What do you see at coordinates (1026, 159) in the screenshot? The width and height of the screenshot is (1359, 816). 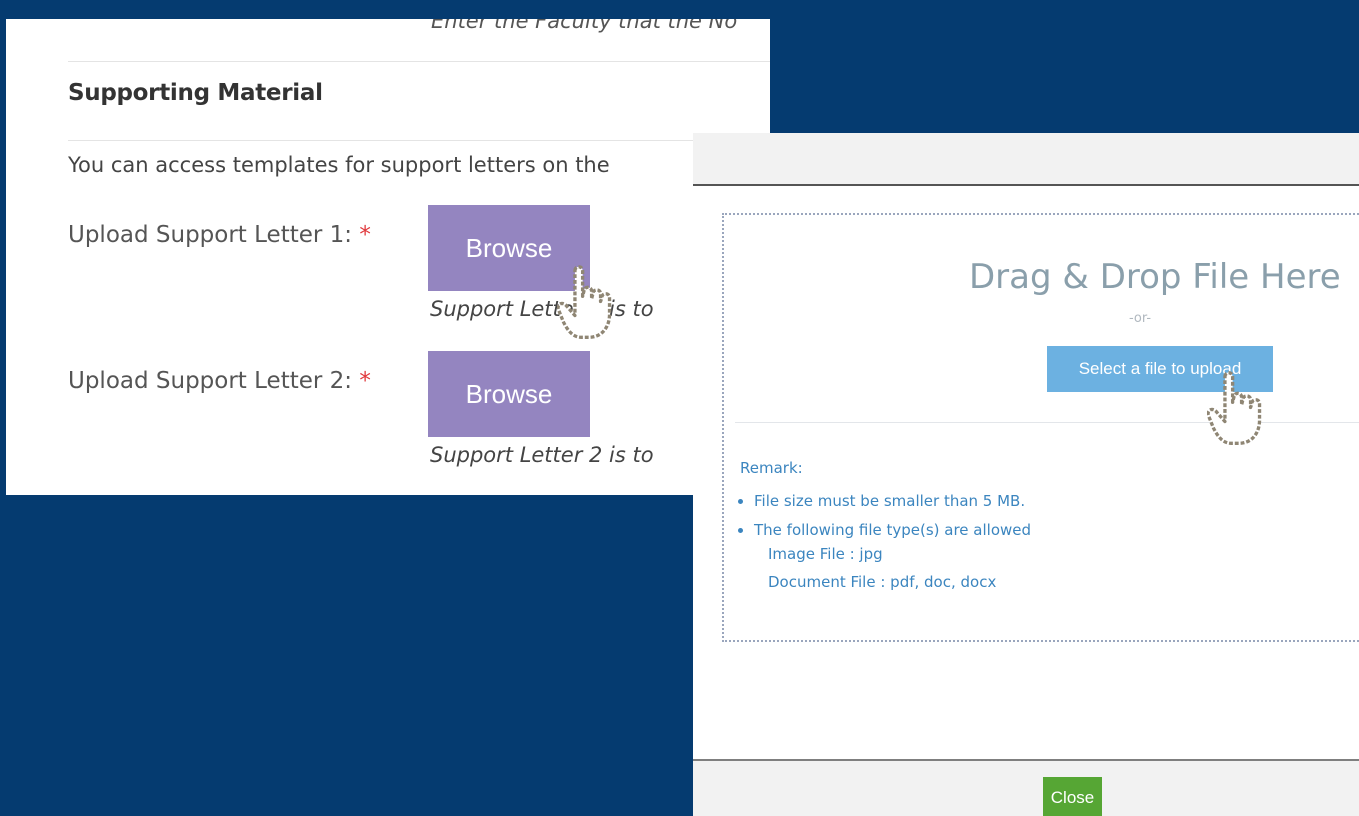 I see `dialog-header` at bounding box center [1026, 159].